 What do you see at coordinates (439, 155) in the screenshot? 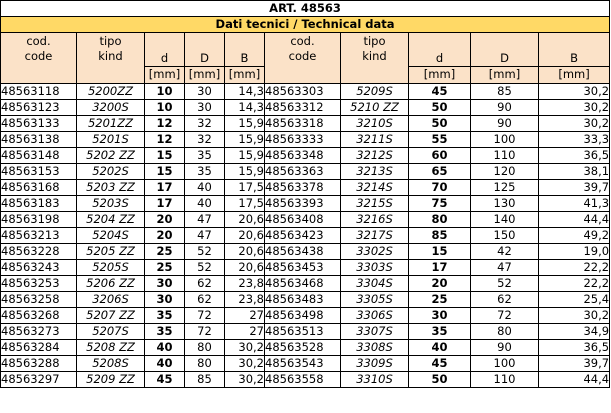
I see `right-d-cell: 60` at bounding box center [439, 155].